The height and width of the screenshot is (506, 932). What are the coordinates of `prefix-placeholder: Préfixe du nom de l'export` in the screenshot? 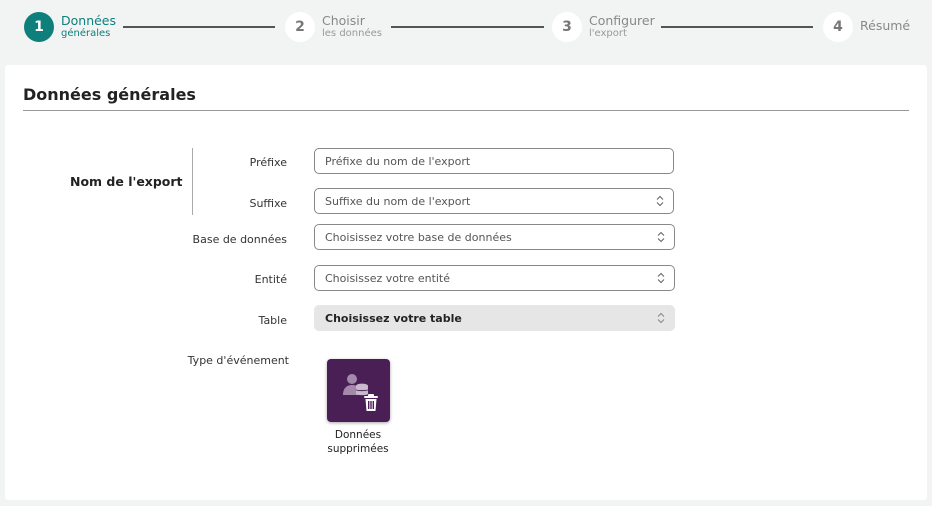 It's located at (398, 161).